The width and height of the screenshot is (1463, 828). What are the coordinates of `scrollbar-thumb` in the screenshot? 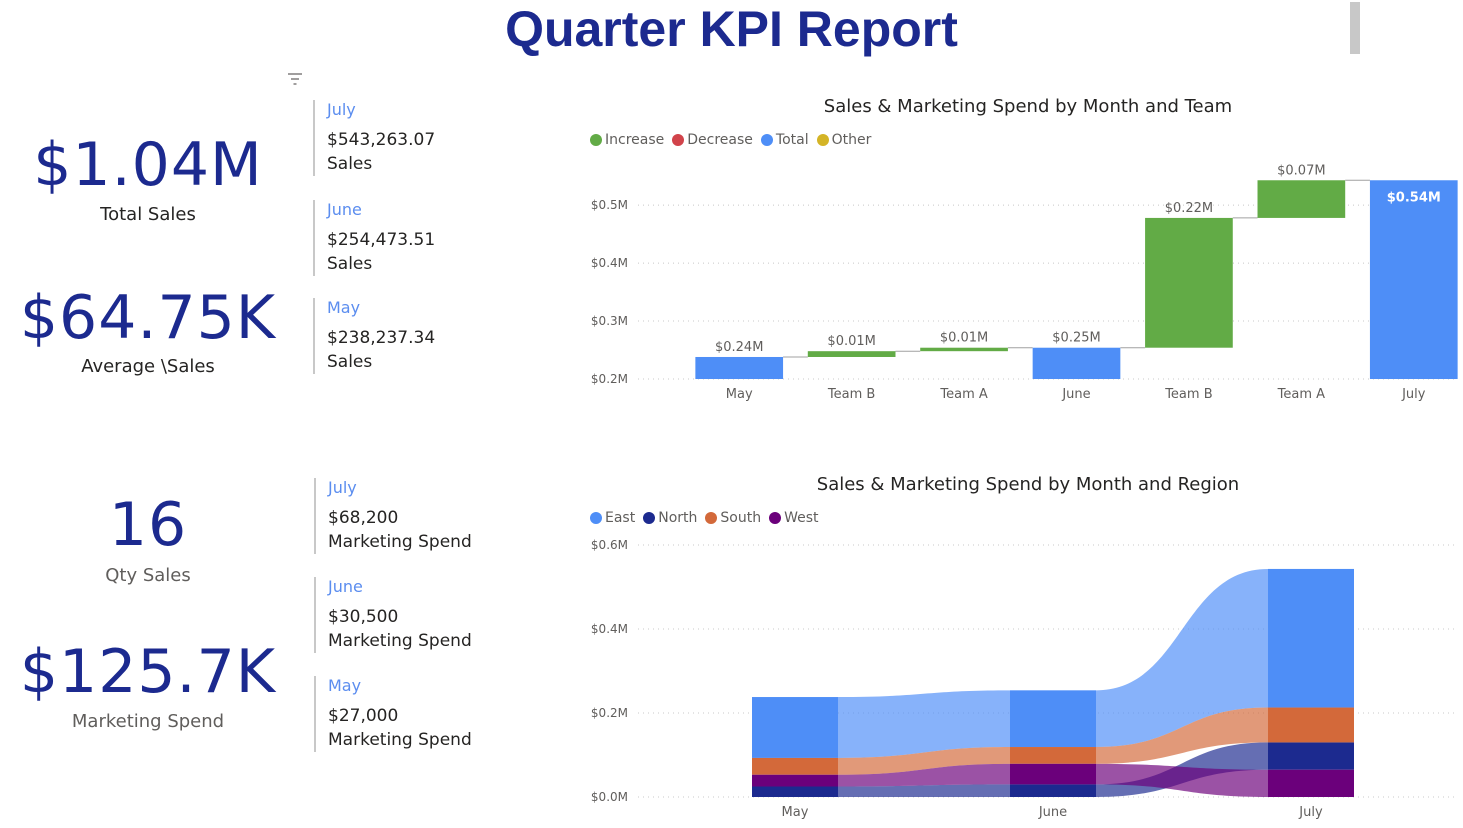 It's located at (1355, 28).